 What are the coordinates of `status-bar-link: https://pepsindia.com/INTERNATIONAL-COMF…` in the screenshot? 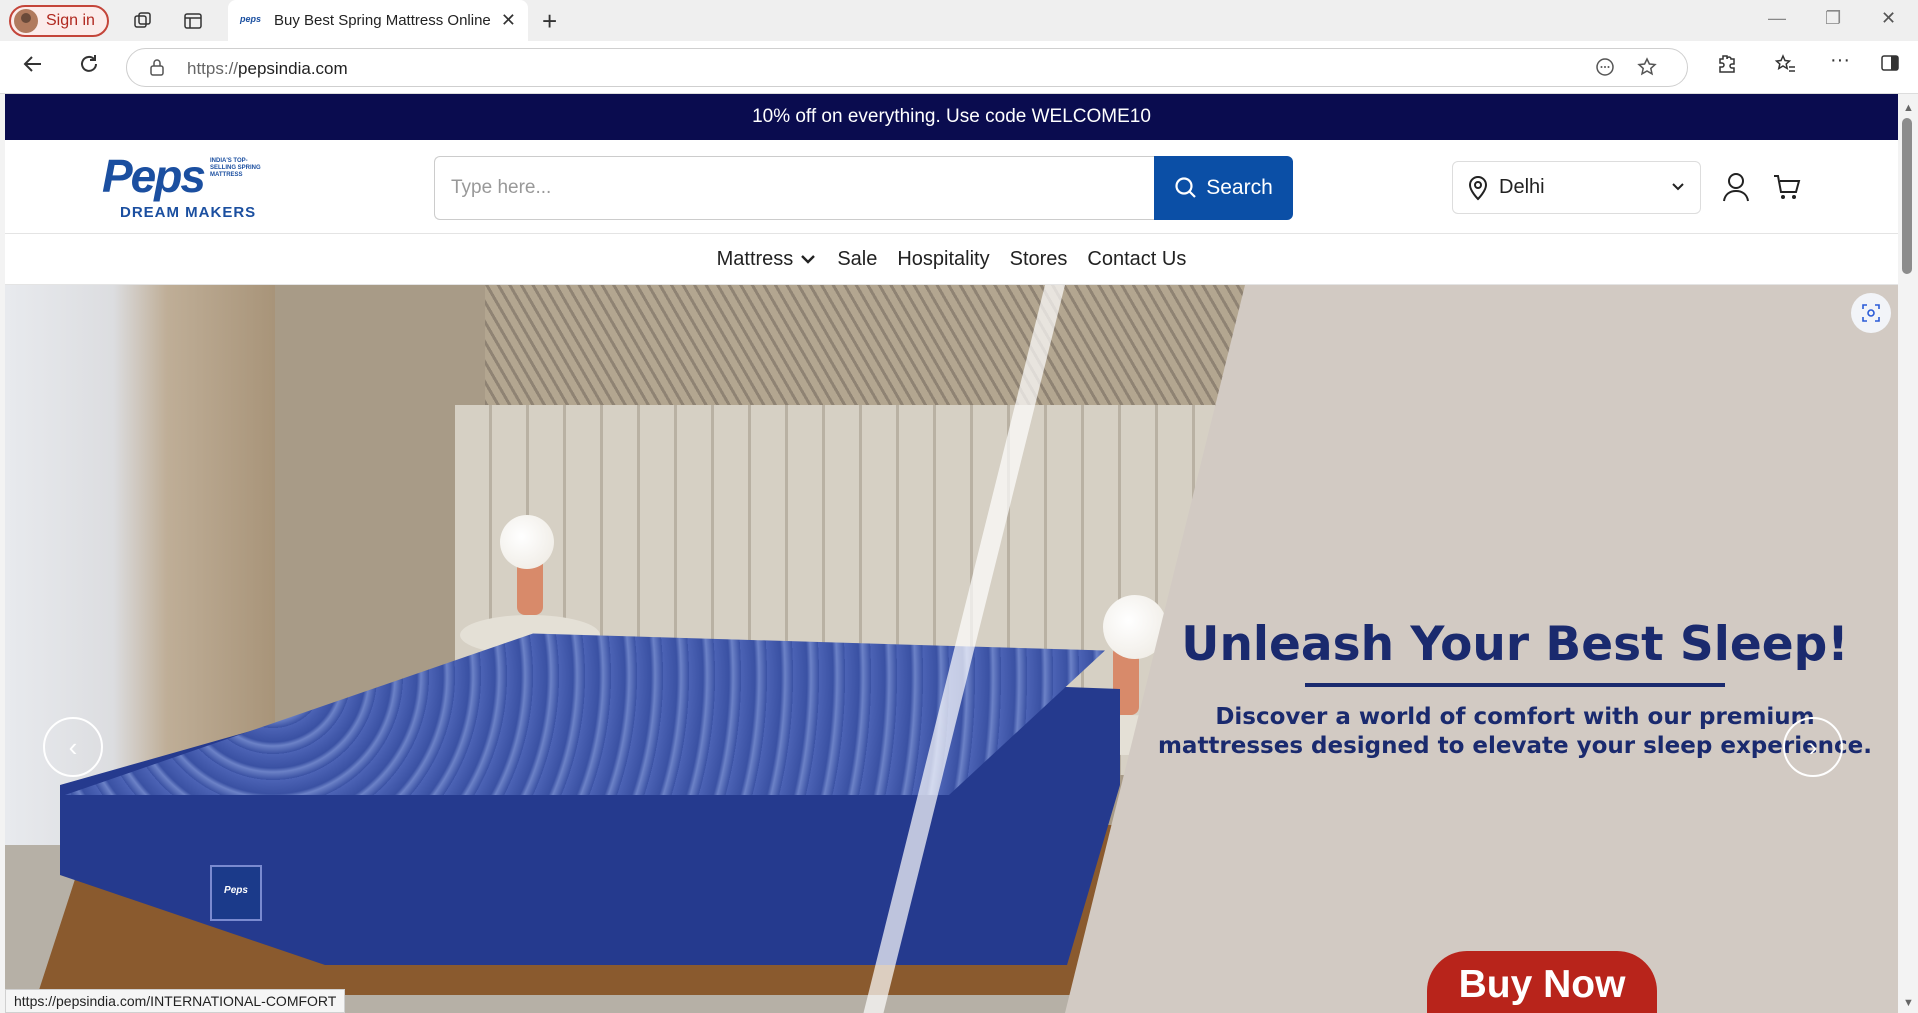 It's located at (175, 1001).